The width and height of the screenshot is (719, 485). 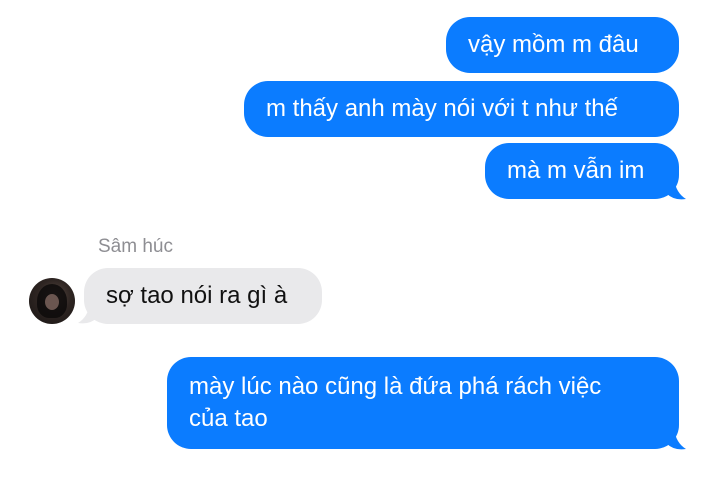 I want to click on message-text-line: của tao, so click(x=228, y=418).